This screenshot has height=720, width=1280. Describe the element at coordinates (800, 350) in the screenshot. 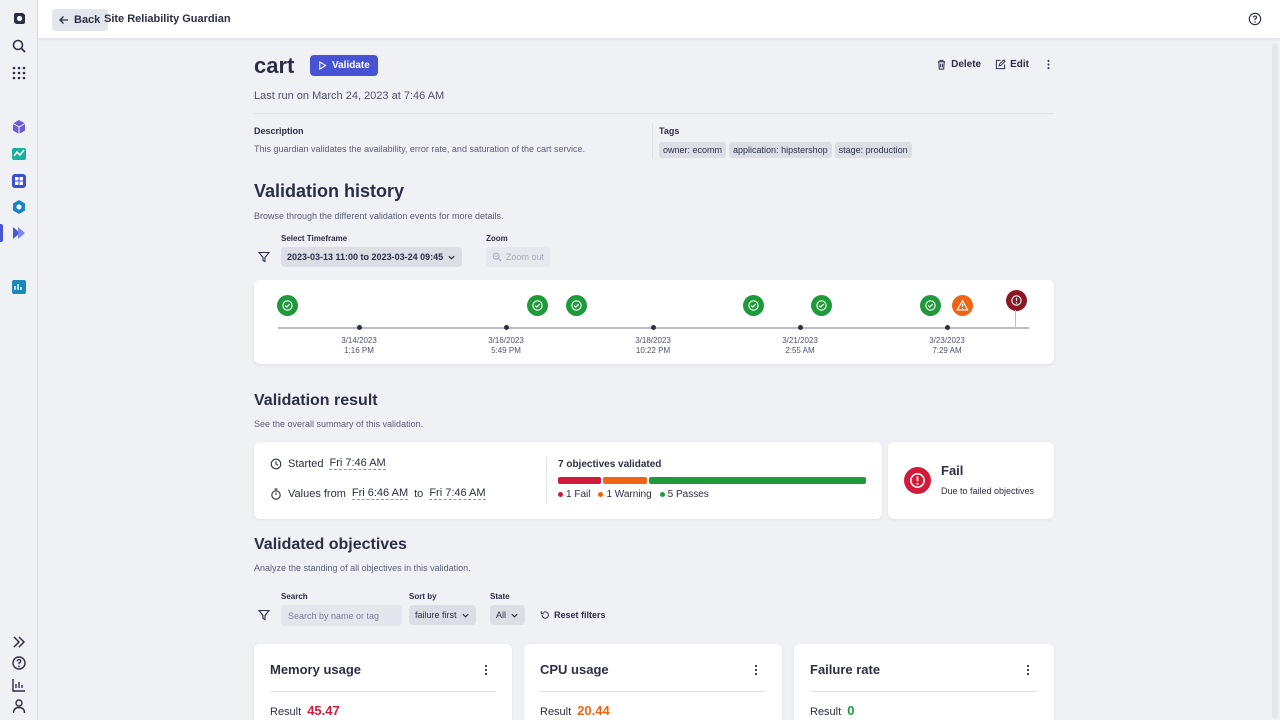

I see `tick-time: 2:55 AM` at that location.